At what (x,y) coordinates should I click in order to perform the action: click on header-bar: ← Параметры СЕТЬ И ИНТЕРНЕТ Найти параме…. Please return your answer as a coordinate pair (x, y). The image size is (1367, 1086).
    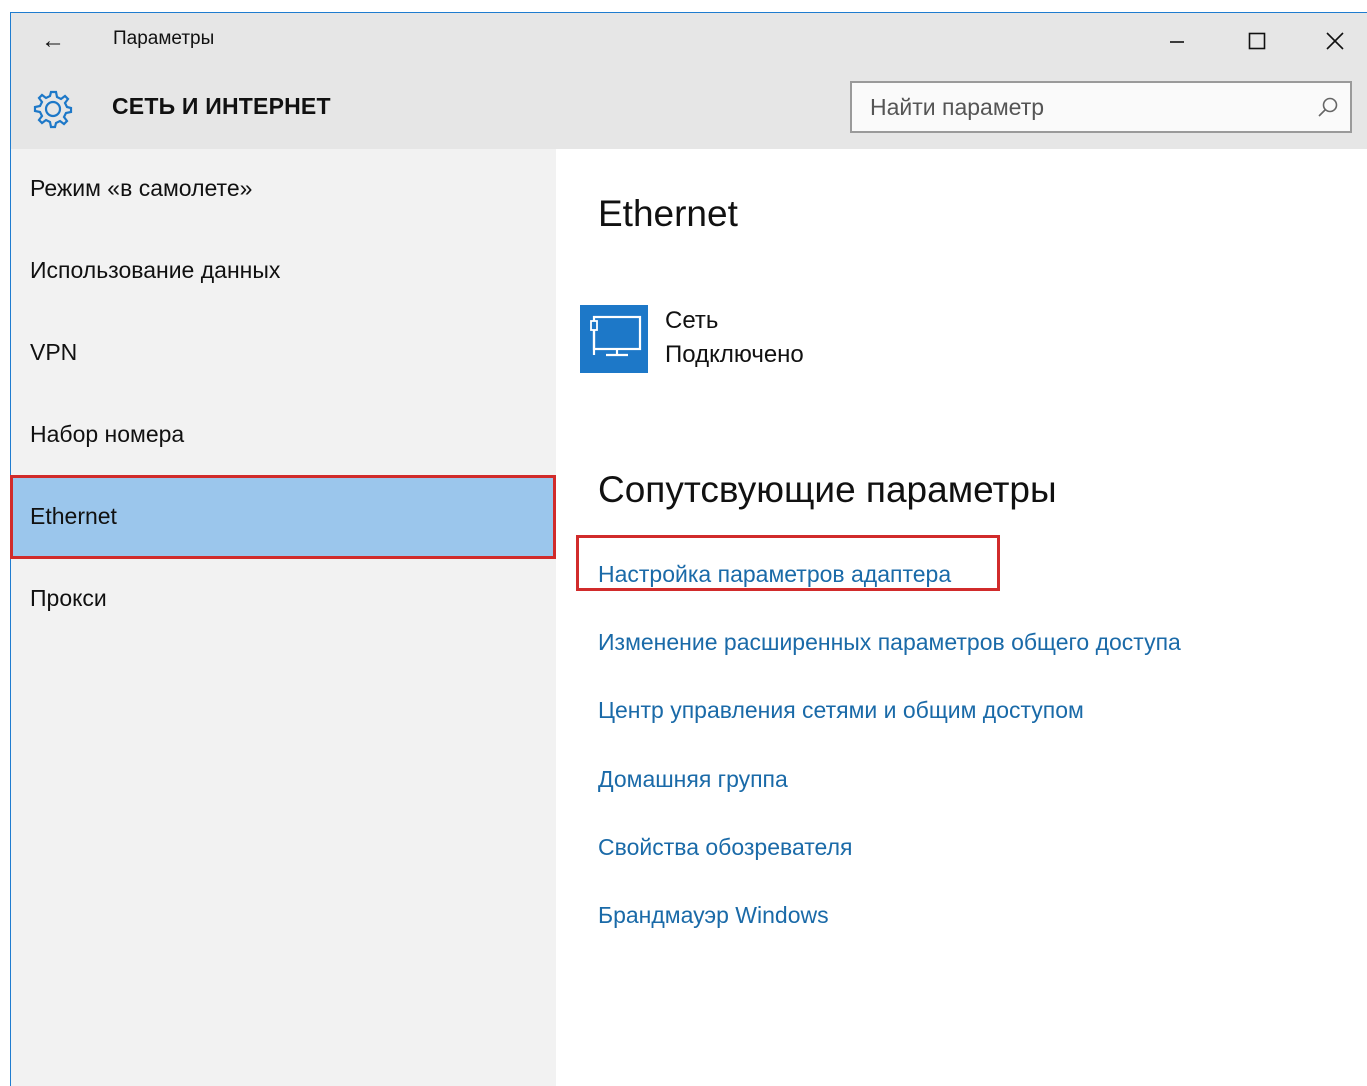
    Looking at the image, I should click on (689, 81).